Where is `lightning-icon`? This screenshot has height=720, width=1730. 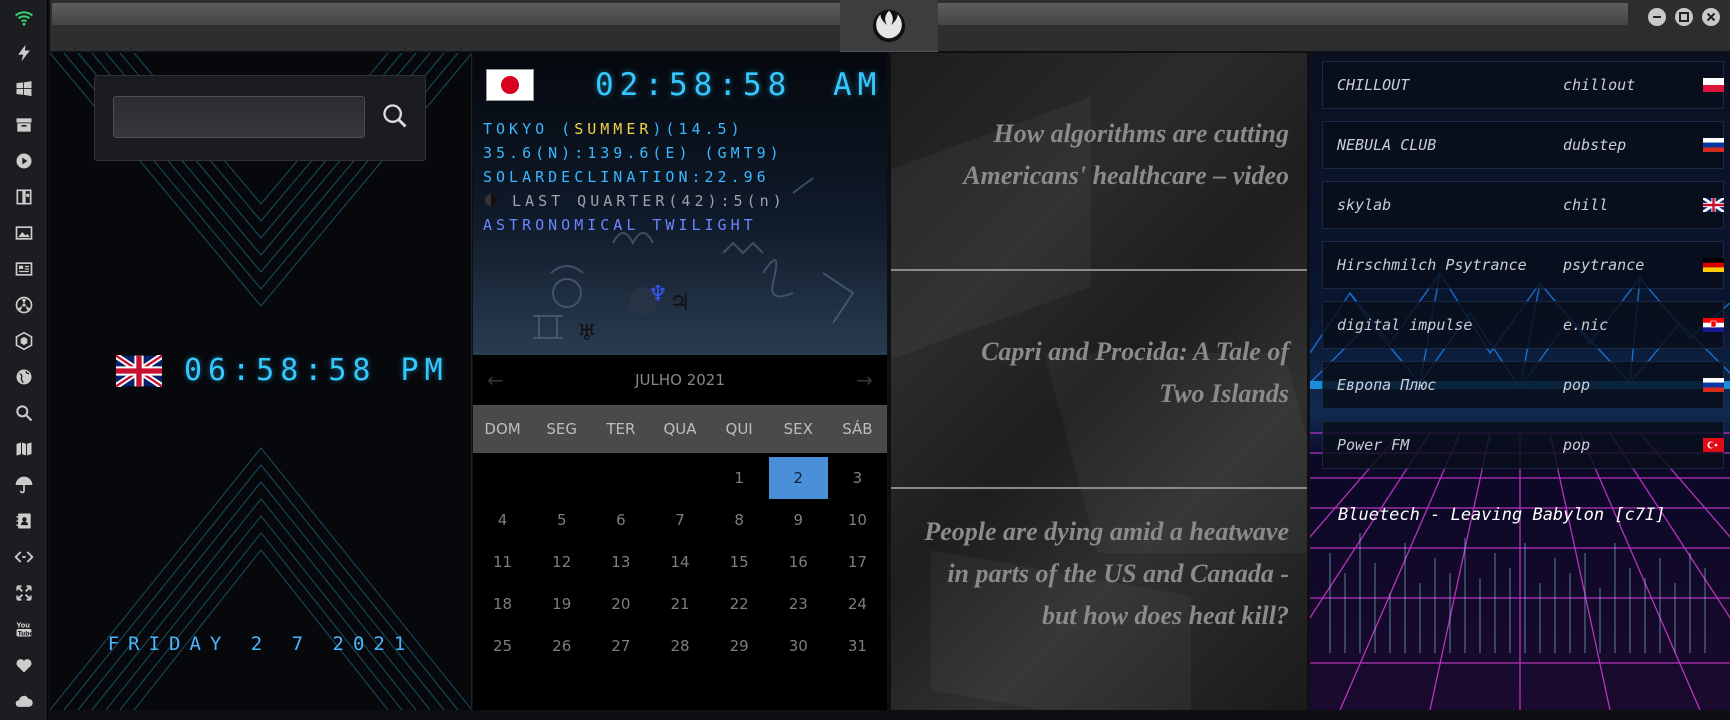 lightning-icon is located at coordinates (24, 53).